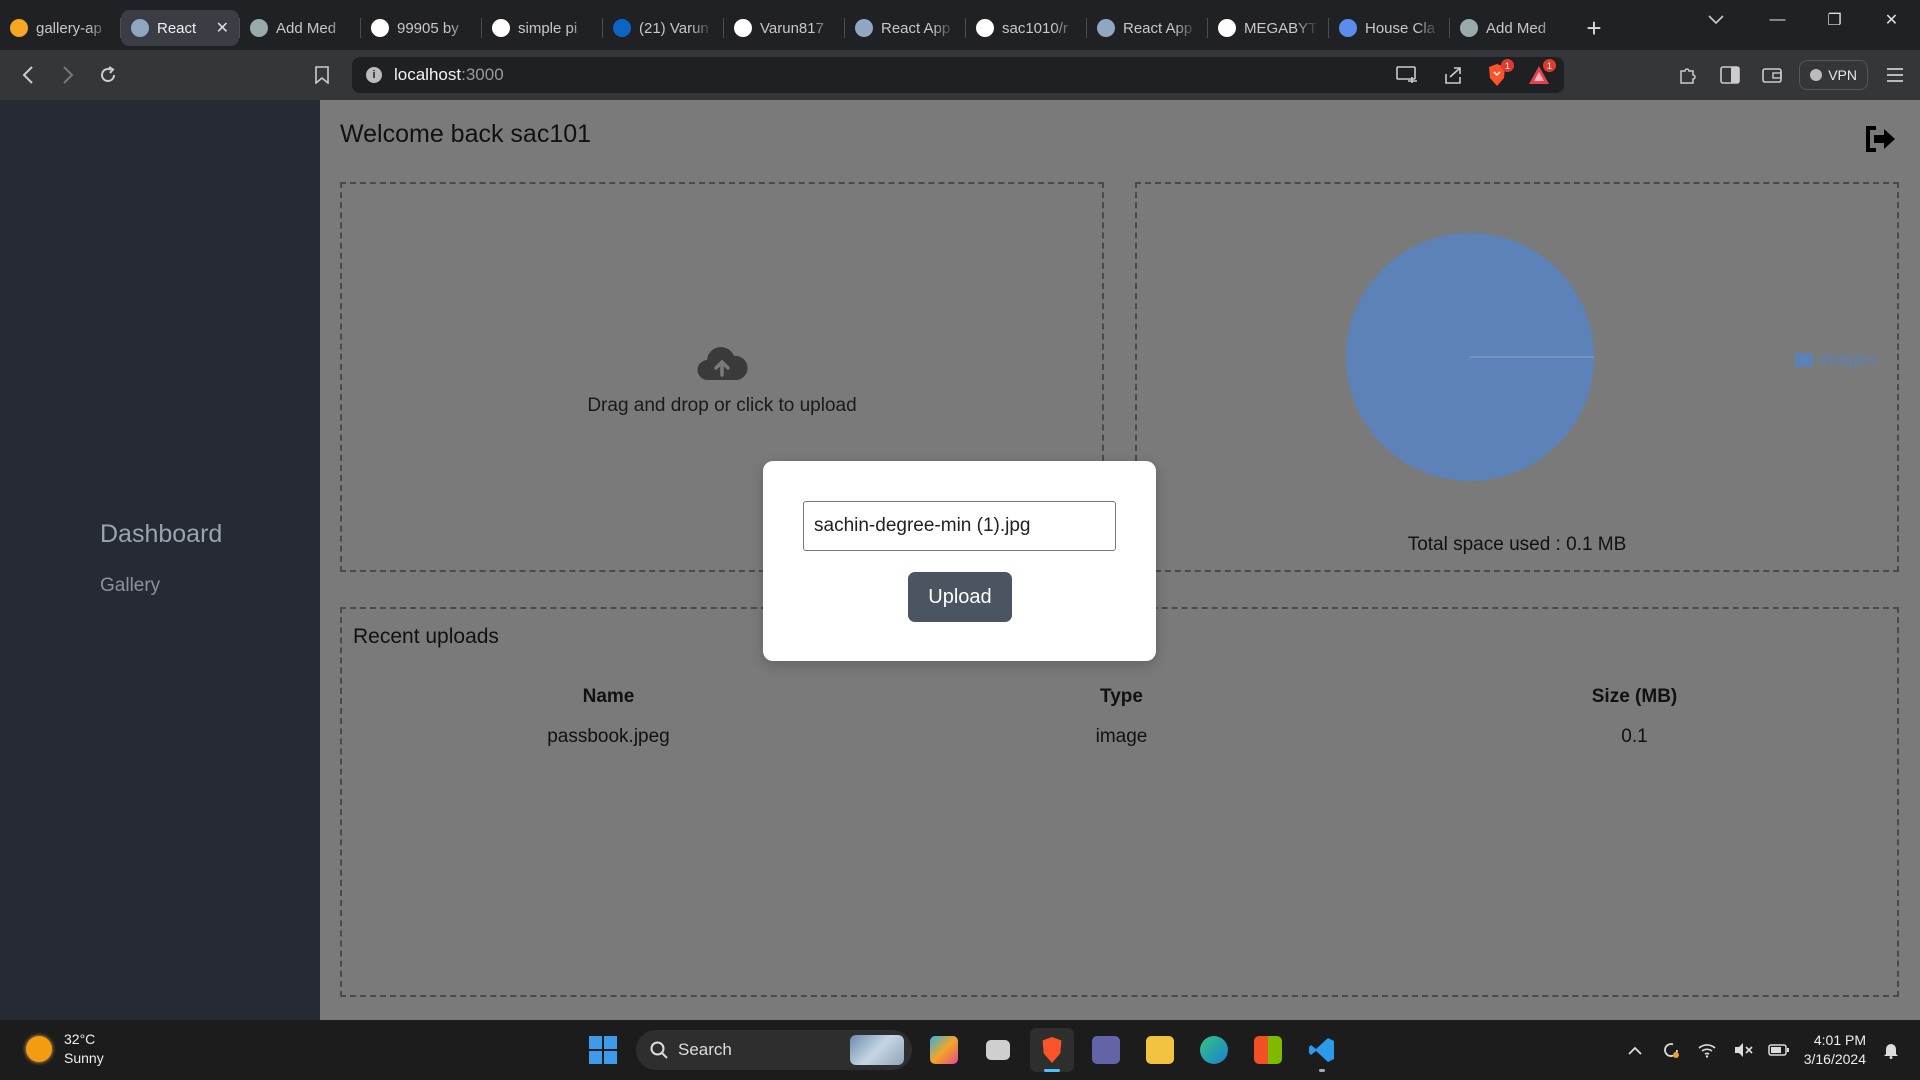  Describe the element at coordinates (1891, 20) in the screenshot. I see `close-window-button: ✕` at that location.